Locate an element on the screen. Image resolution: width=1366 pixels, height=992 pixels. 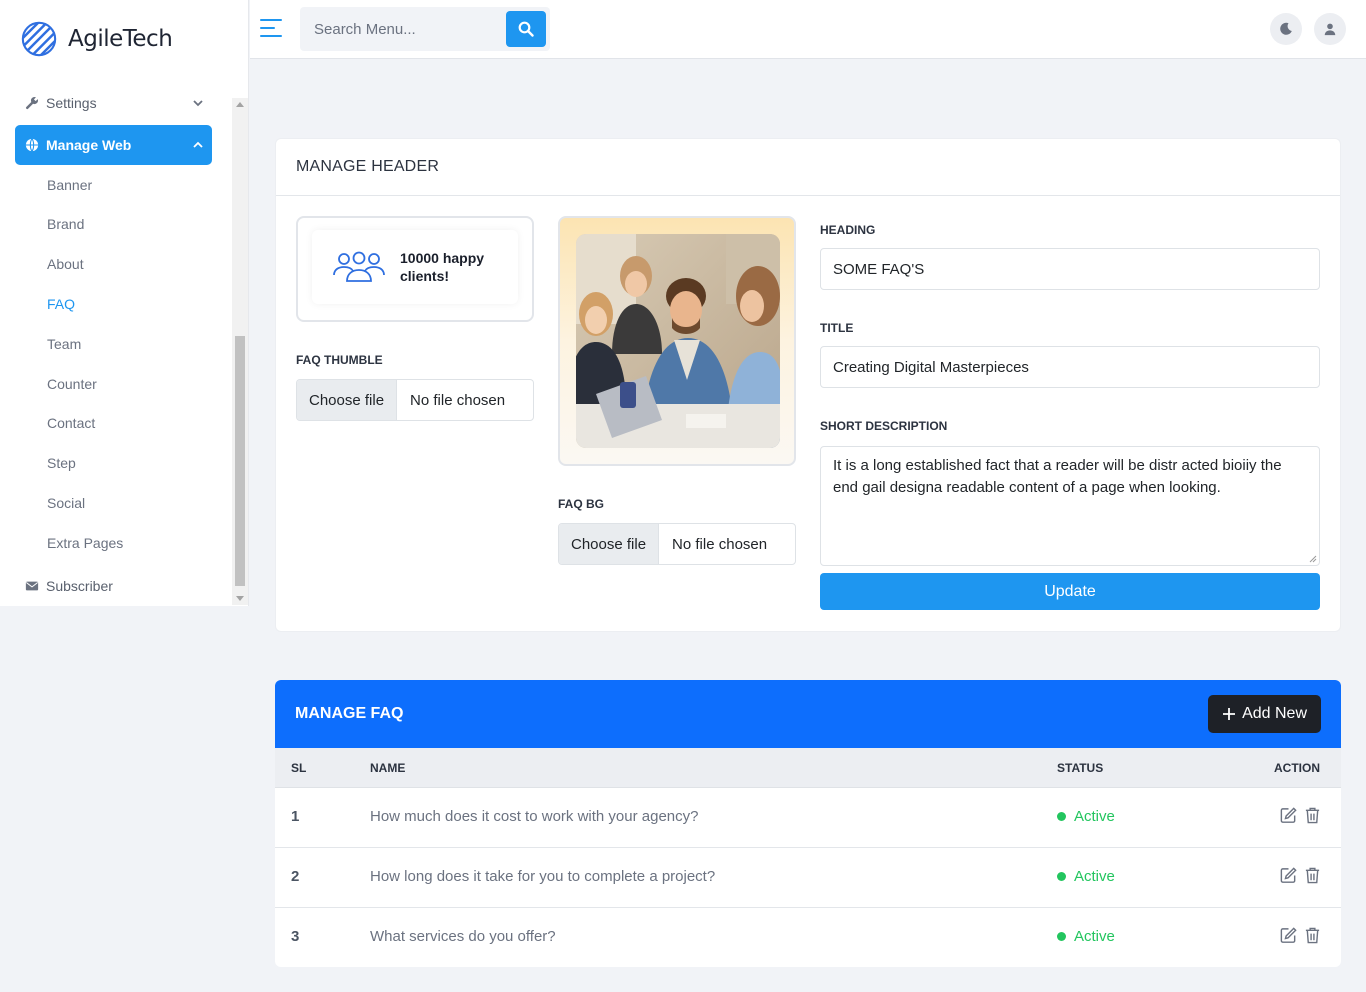
happy-clients-text: 10000 happy clients! is located at coordinates (442, 267).